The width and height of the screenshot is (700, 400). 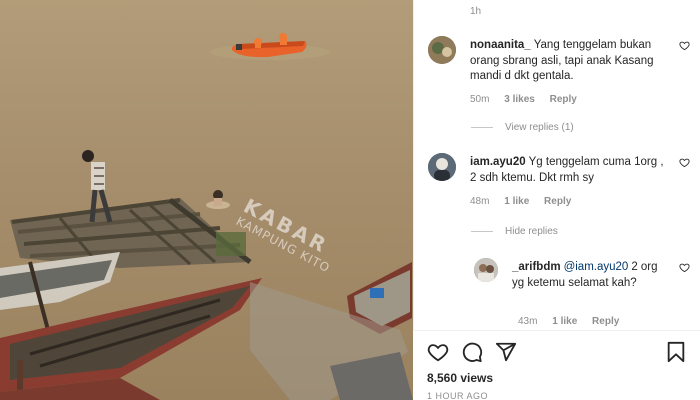 I want to click on post-actions-bar: 8,560 views 1 HOUR AGO, so click(x=556, y=365).